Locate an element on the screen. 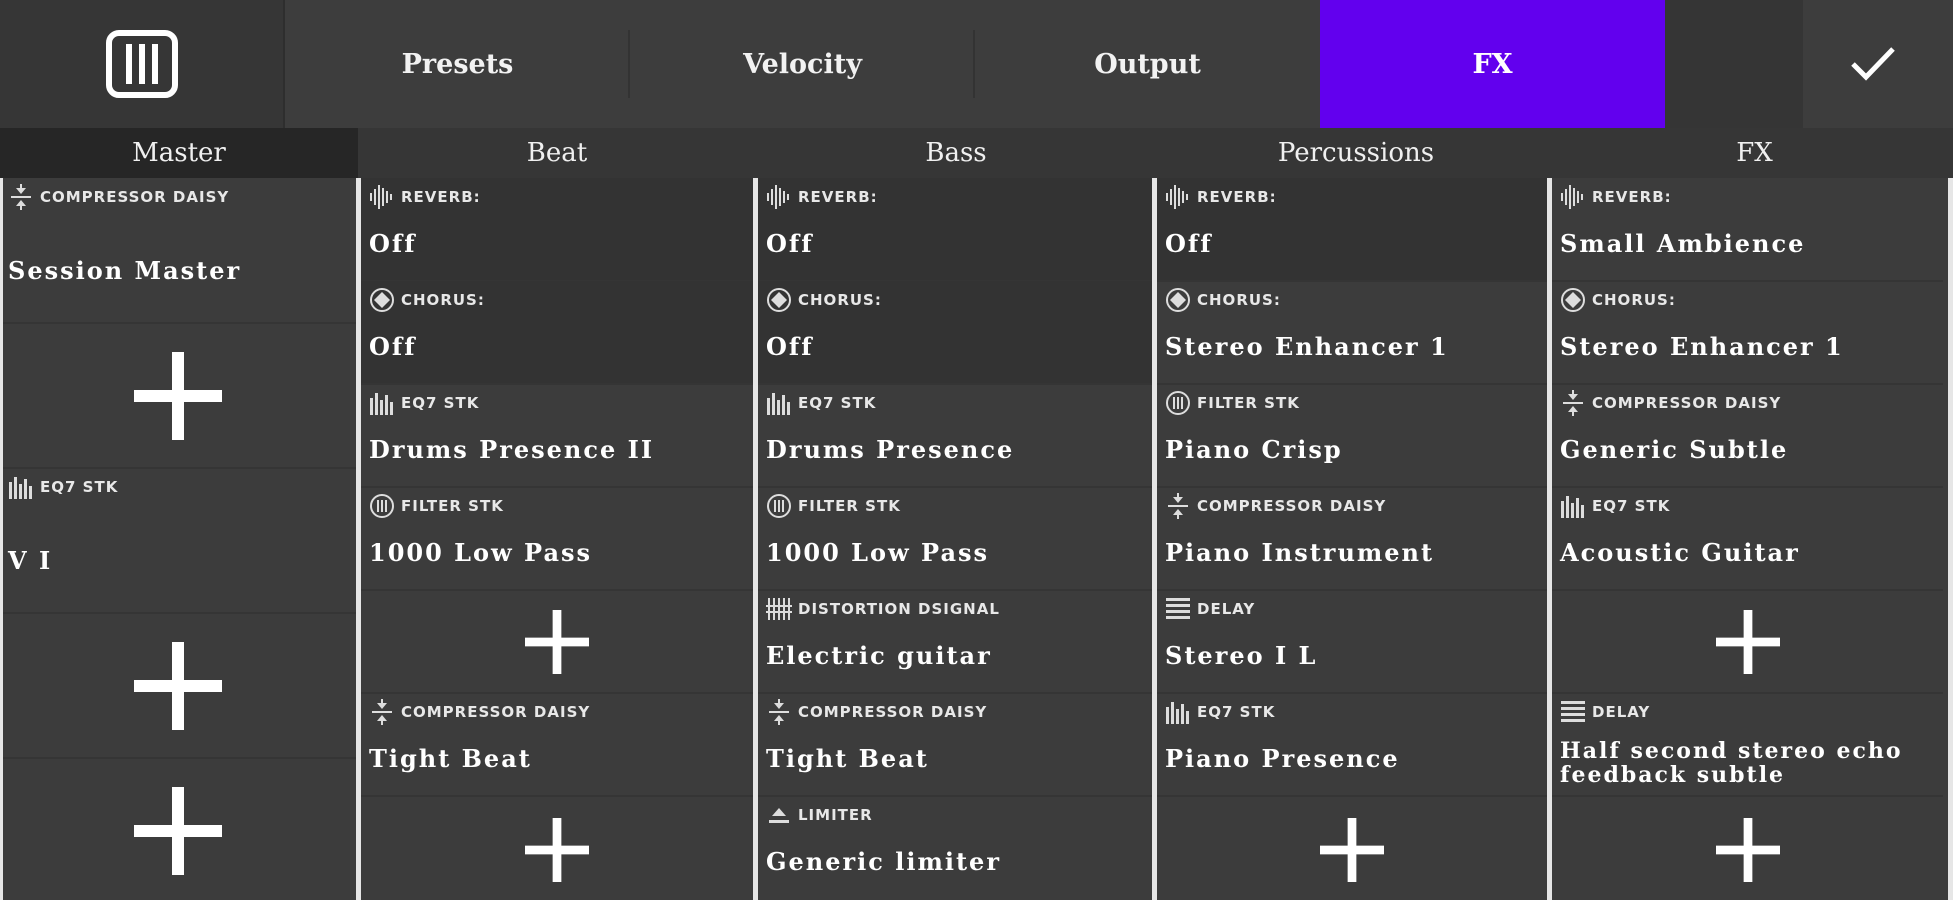 Image resolution: width=1953 pixels, height=900 pixels. effect-slot: LIMITER Generic limiter is located at coordinates (955, 848).